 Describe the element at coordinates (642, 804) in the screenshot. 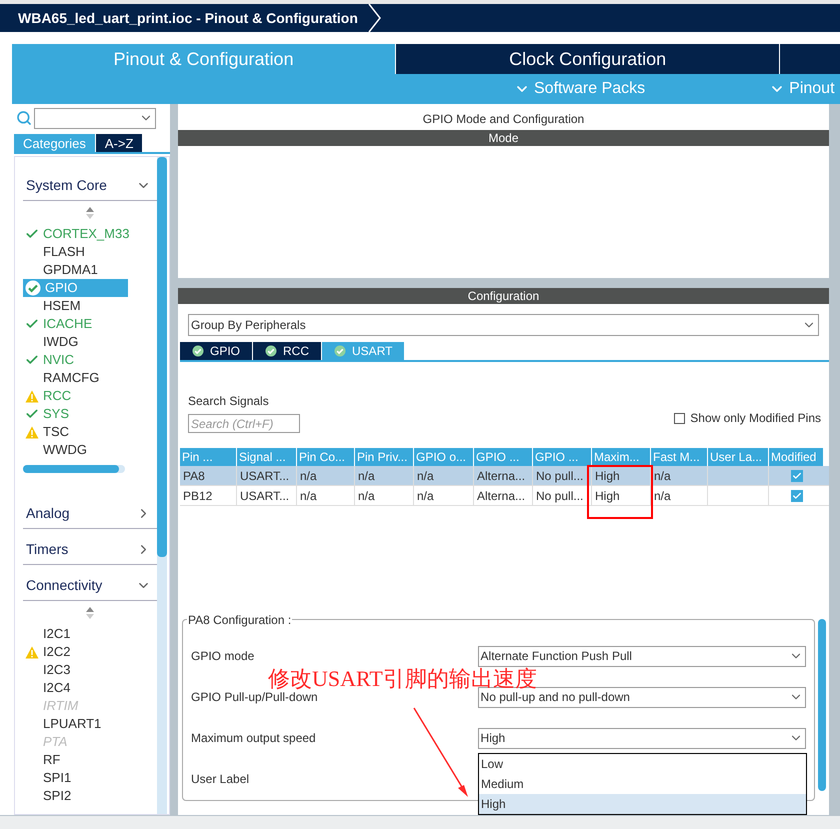

I see `dropdown-option: High` at that location.